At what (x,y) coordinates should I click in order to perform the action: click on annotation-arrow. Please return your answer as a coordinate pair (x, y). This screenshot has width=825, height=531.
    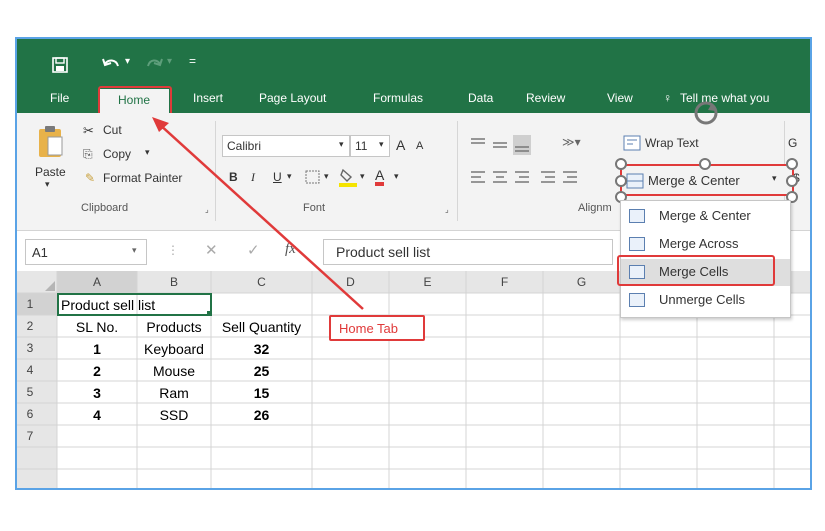
    Looking at the image, I should click on (258, 213).